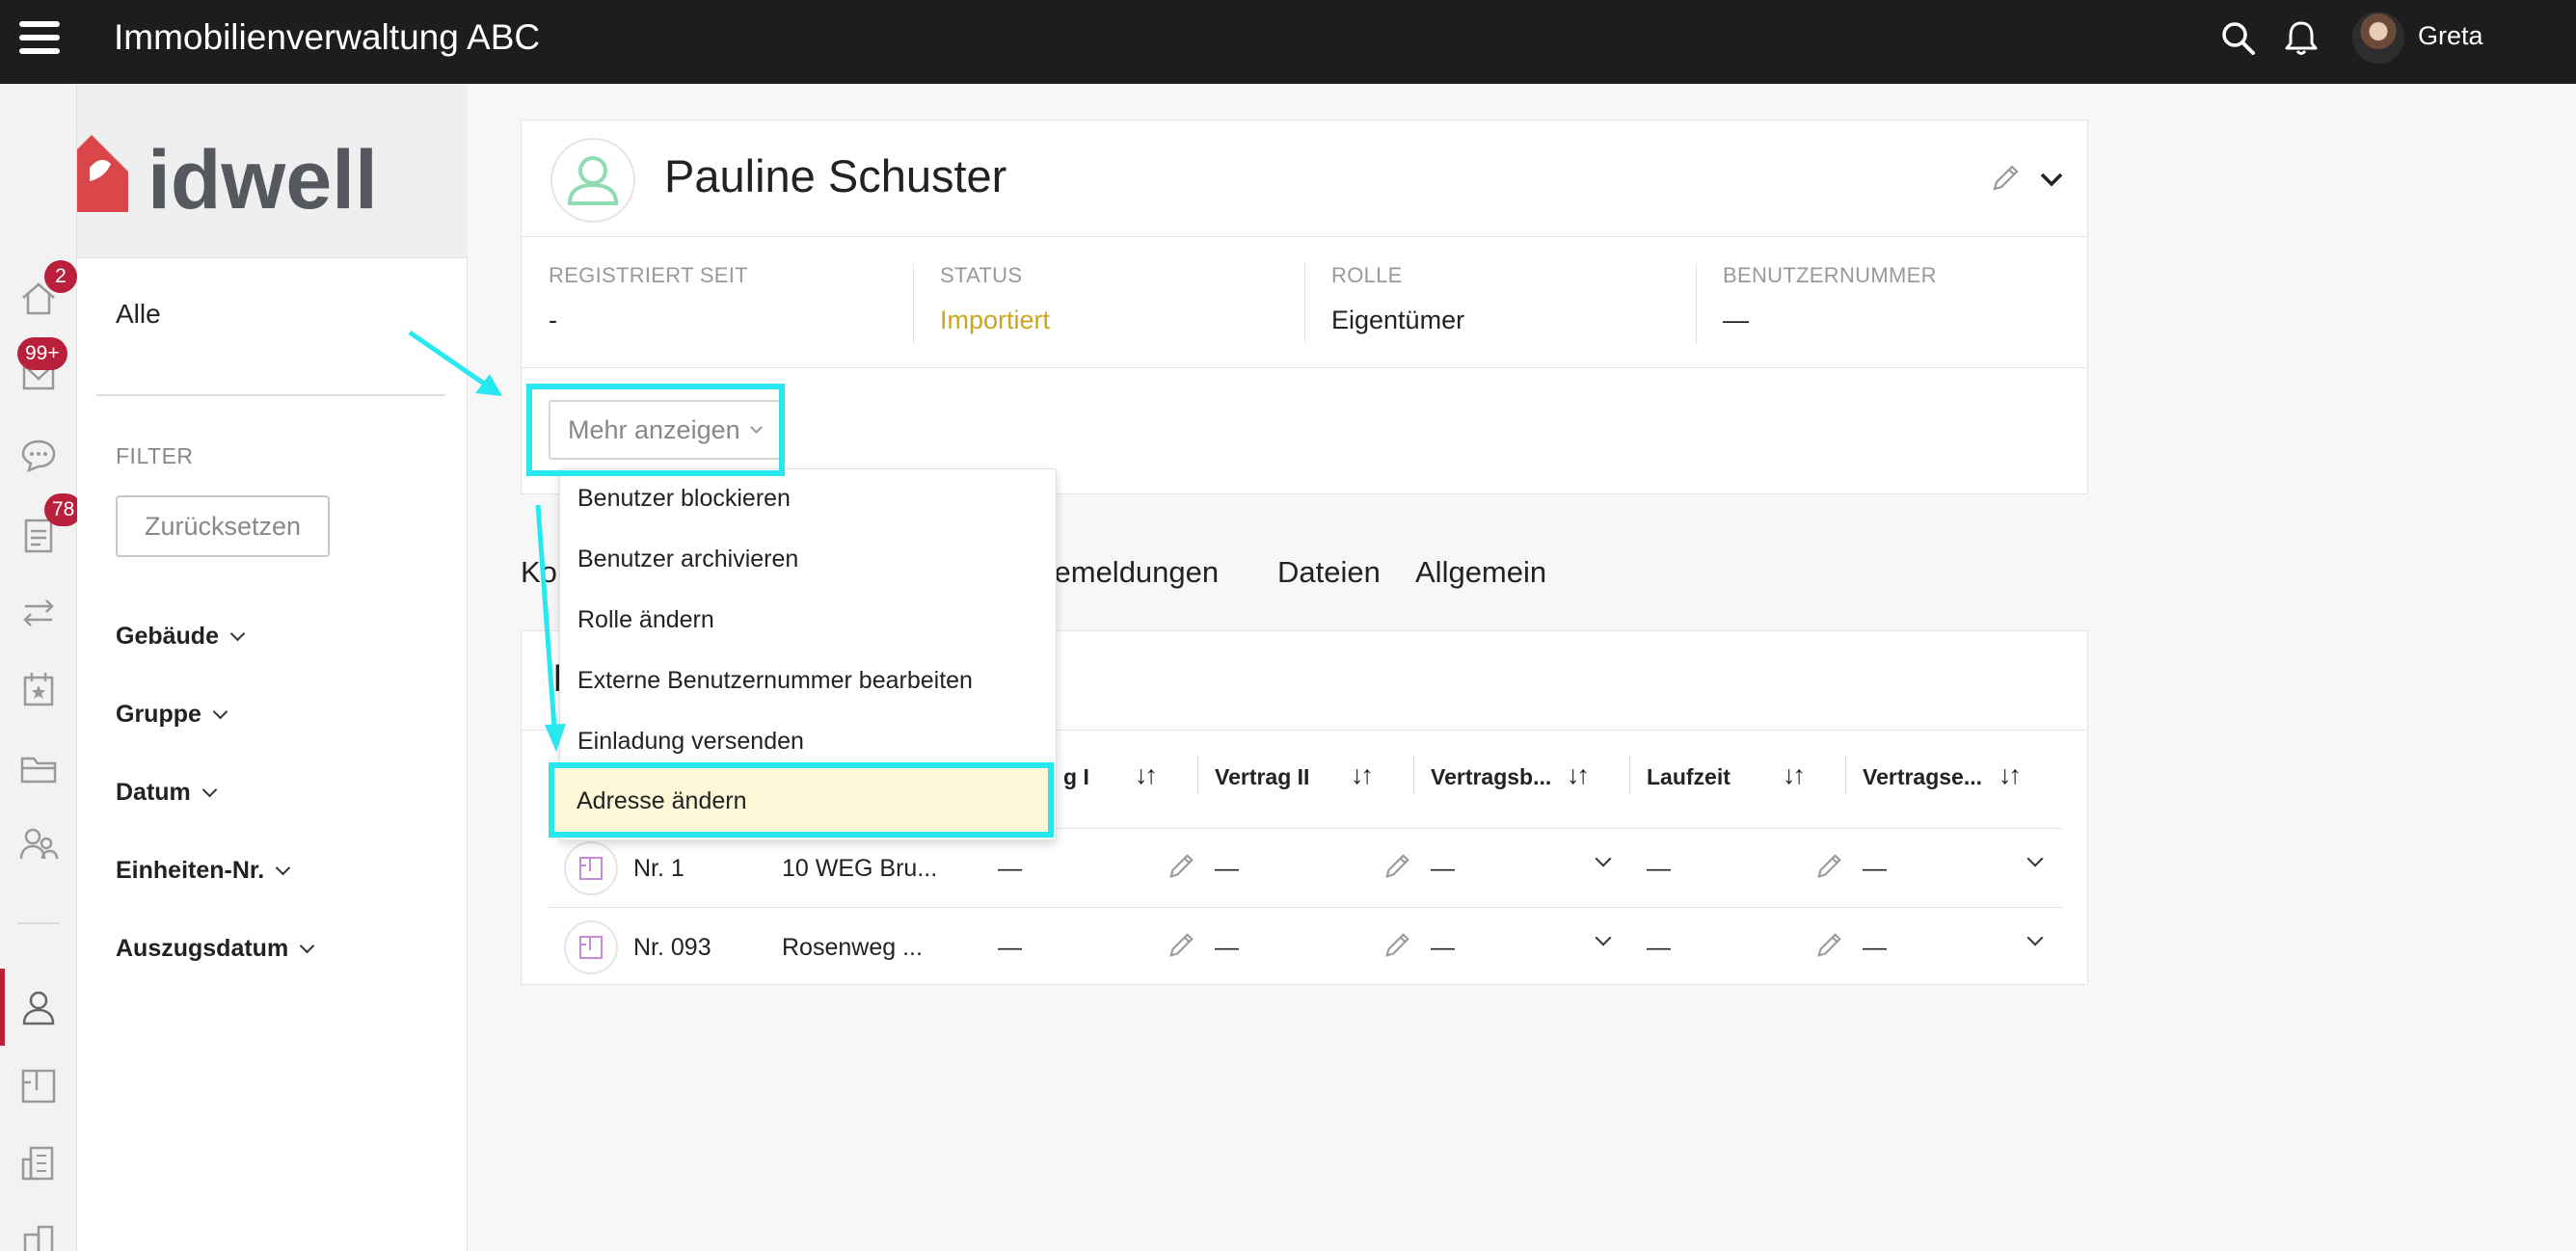 This screenshot has height=1251, width=2576. Describe the element at coordinates (39, 40) in the screenshot. I see `menu-icon` at that location.